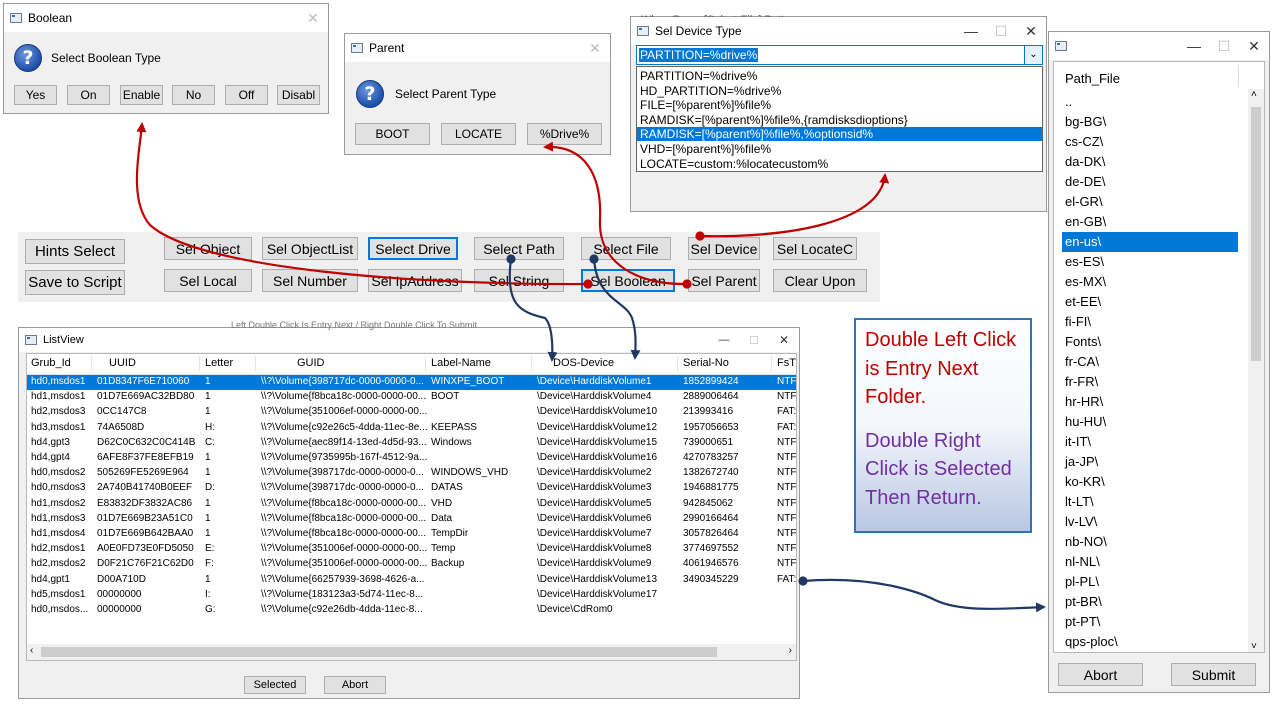  I want to click on parent-boot-button: BOOT, so click(392, 134).